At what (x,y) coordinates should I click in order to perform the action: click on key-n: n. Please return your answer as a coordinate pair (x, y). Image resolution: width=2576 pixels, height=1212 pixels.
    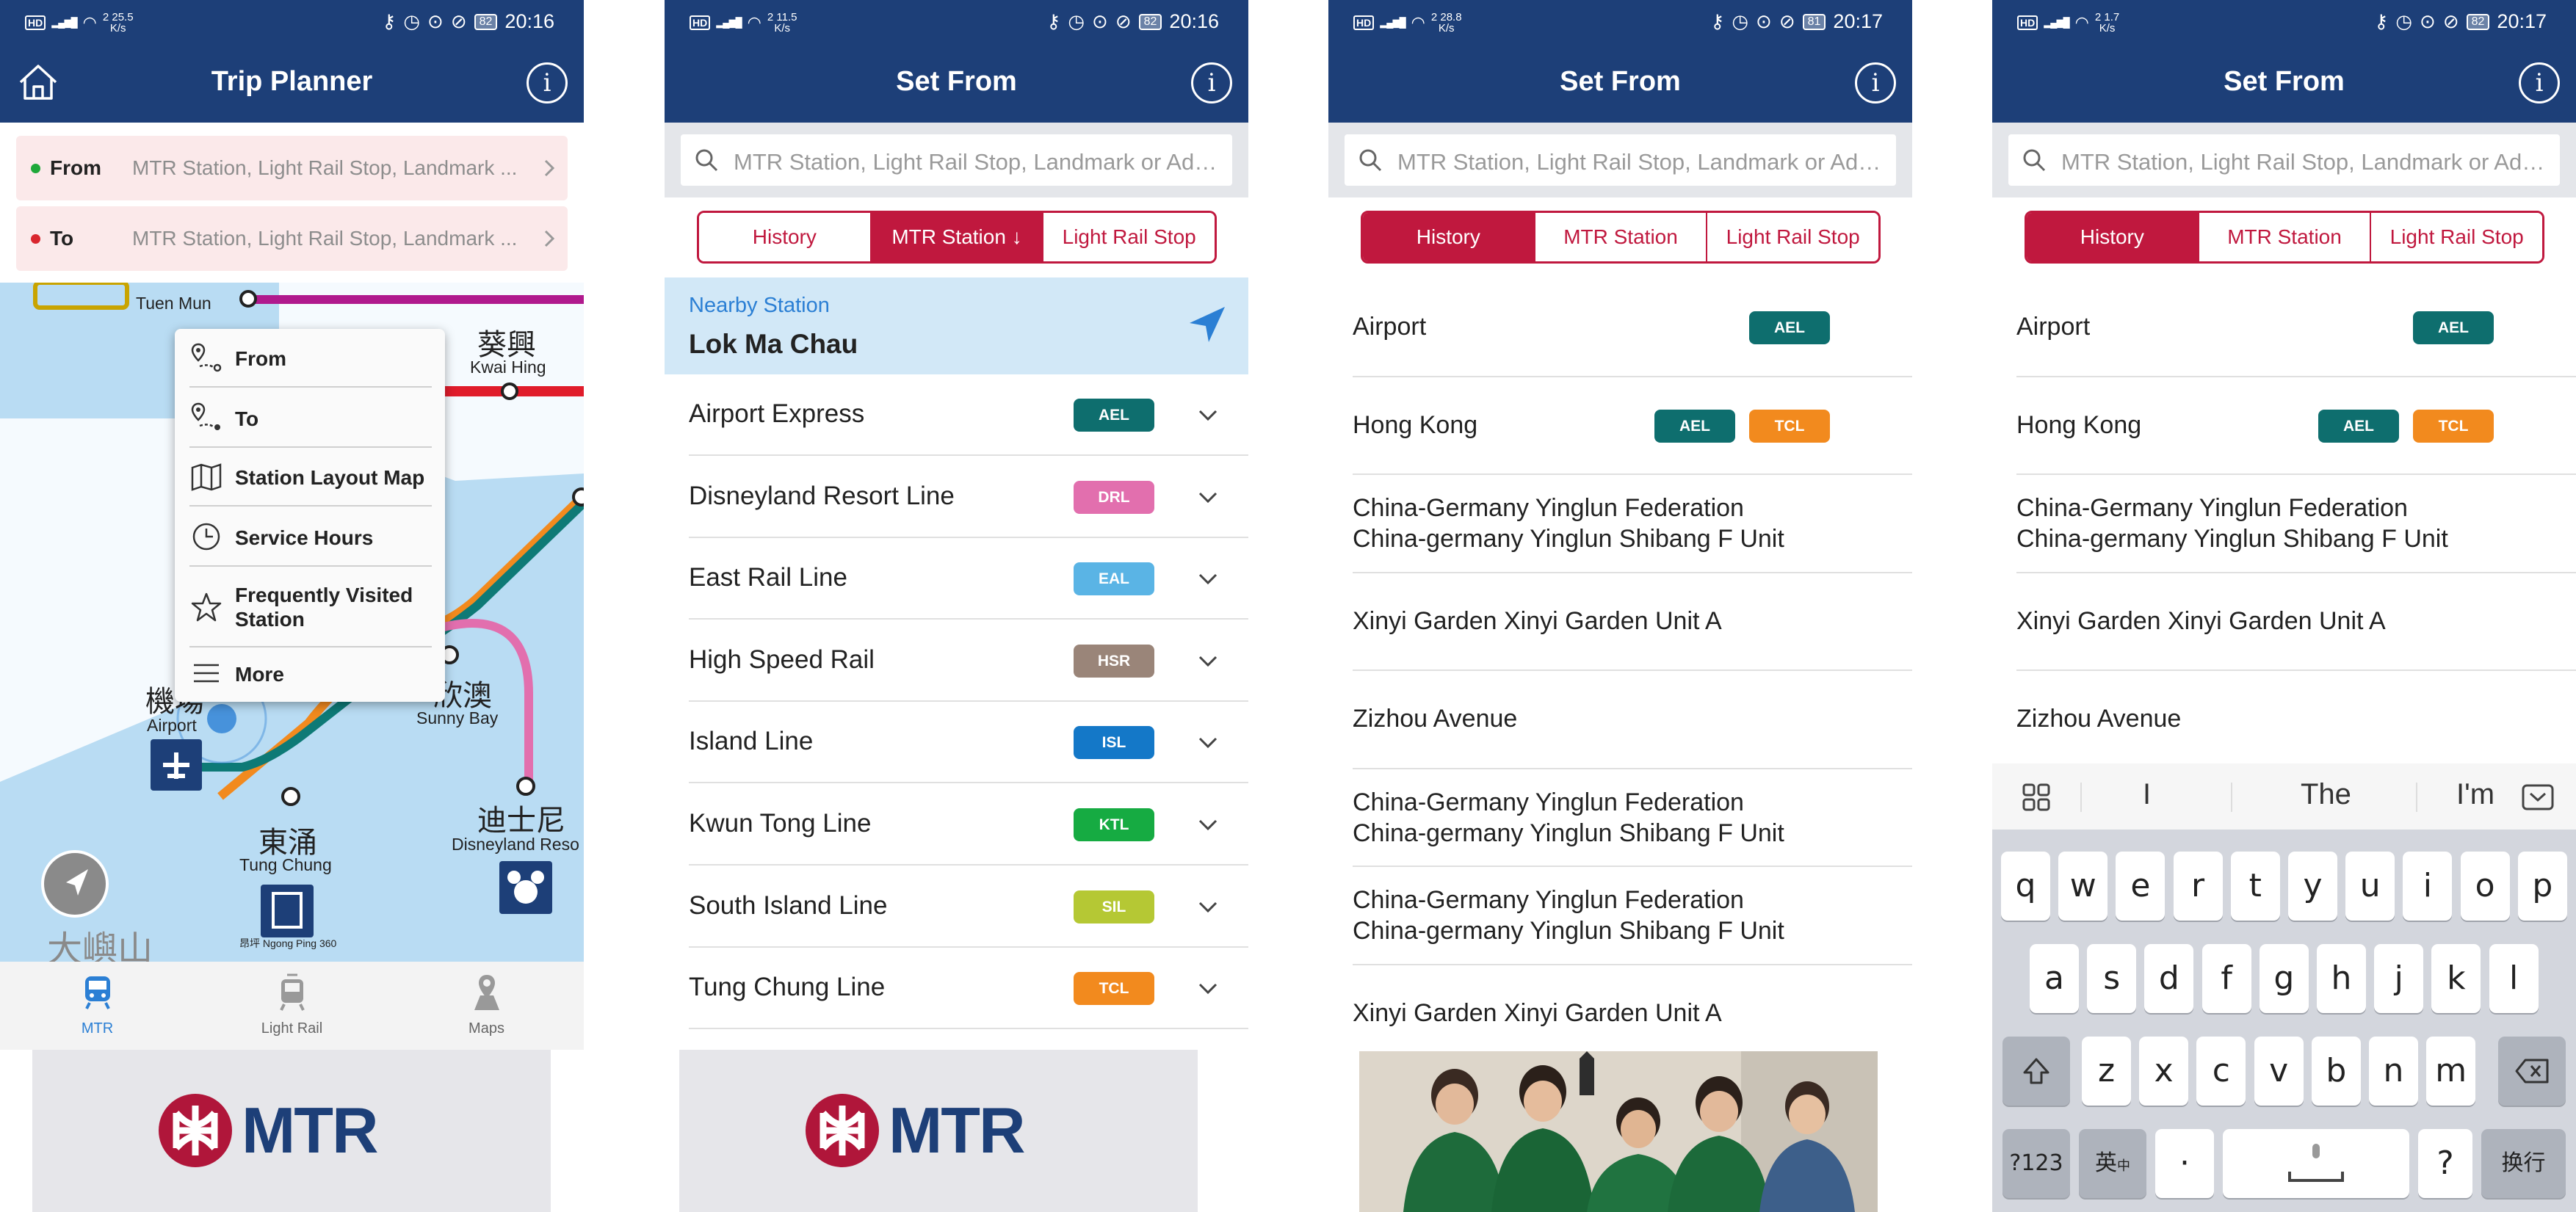
    Looking at the image, I should click on (2393, 1071).